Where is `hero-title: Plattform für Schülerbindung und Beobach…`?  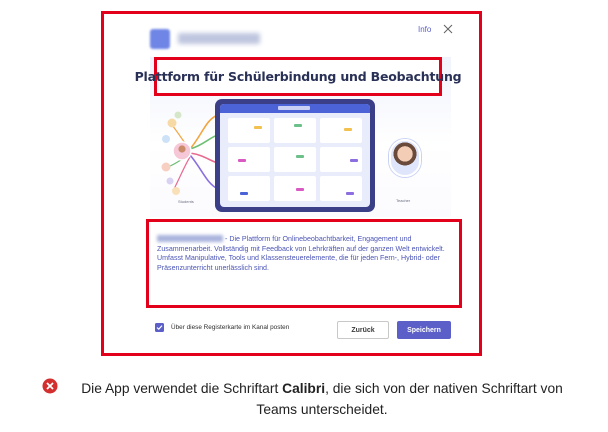
hero-title: Plattform für Schülerbindung und Beobach… is located at coordinates (298, 76).